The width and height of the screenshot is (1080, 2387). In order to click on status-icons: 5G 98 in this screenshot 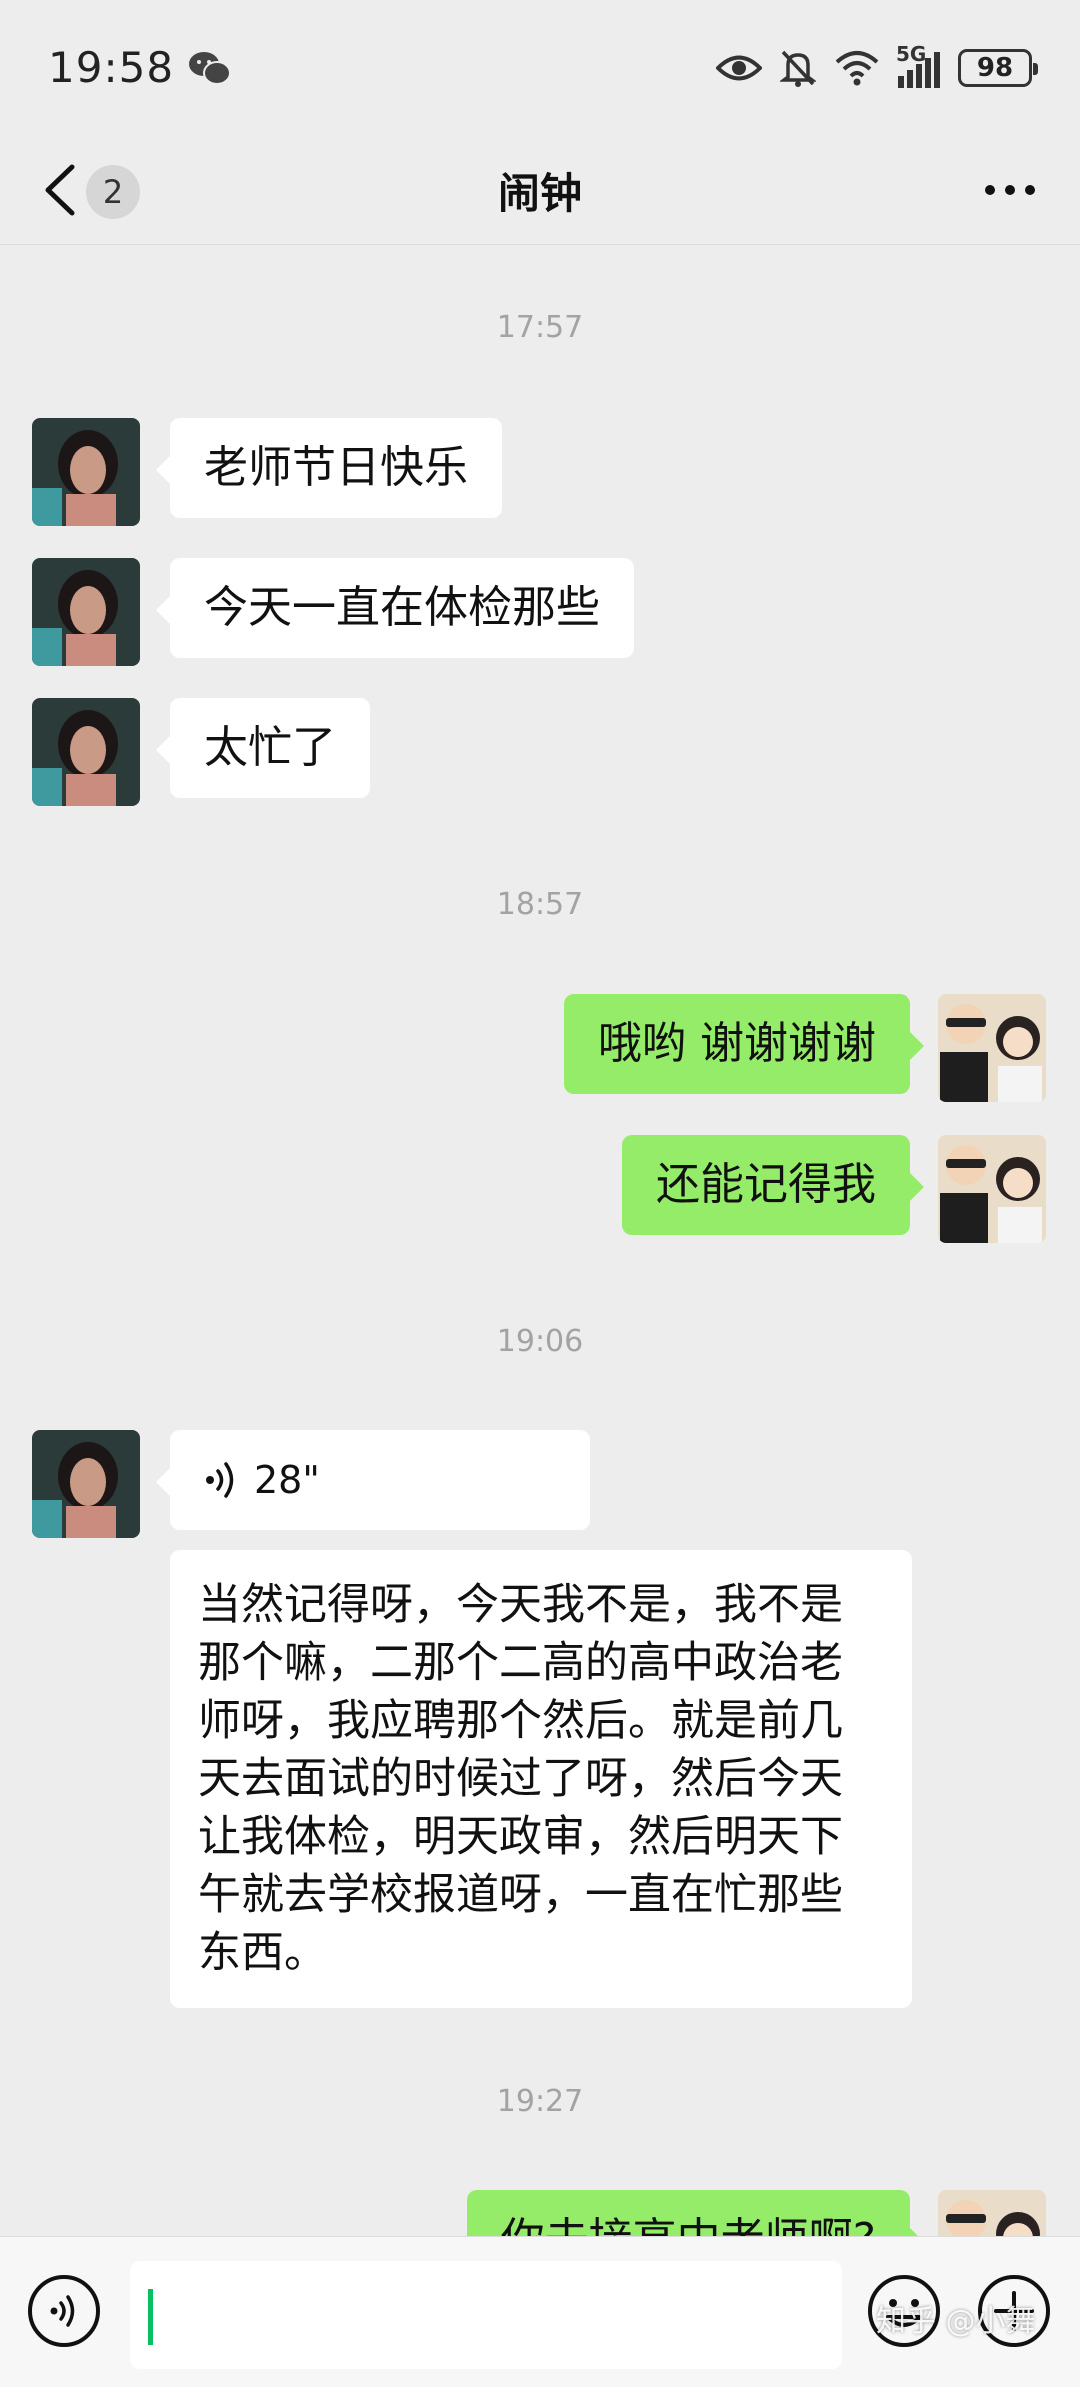, I will do `click(877, 65)`.